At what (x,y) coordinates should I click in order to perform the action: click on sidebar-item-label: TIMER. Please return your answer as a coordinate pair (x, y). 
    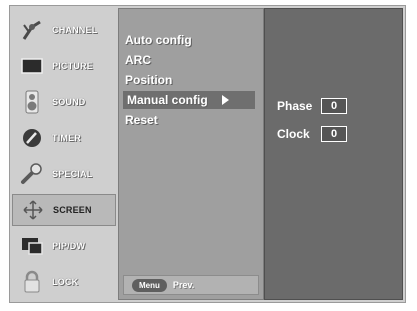
    Looking at the image, I should click on (66, 138).